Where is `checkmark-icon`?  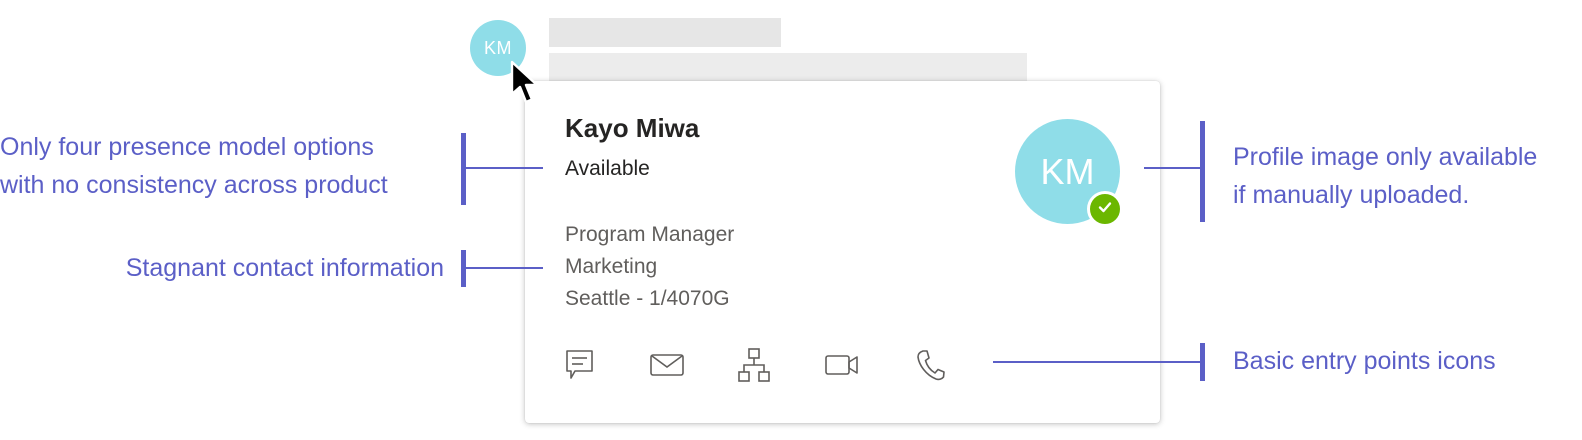
checkmark-icon is located at coordinates (1105, 209).